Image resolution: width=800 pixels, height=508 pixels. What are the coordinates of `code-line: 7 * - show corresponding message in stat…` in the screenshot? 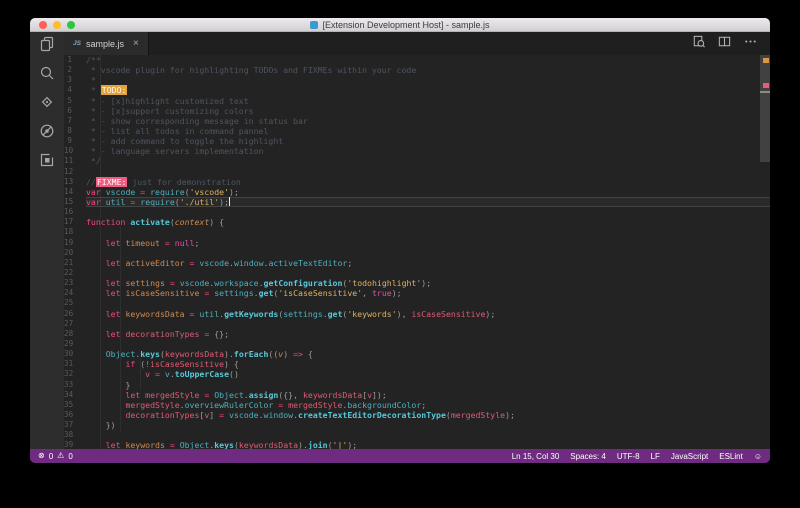 It's located at (417, 121).